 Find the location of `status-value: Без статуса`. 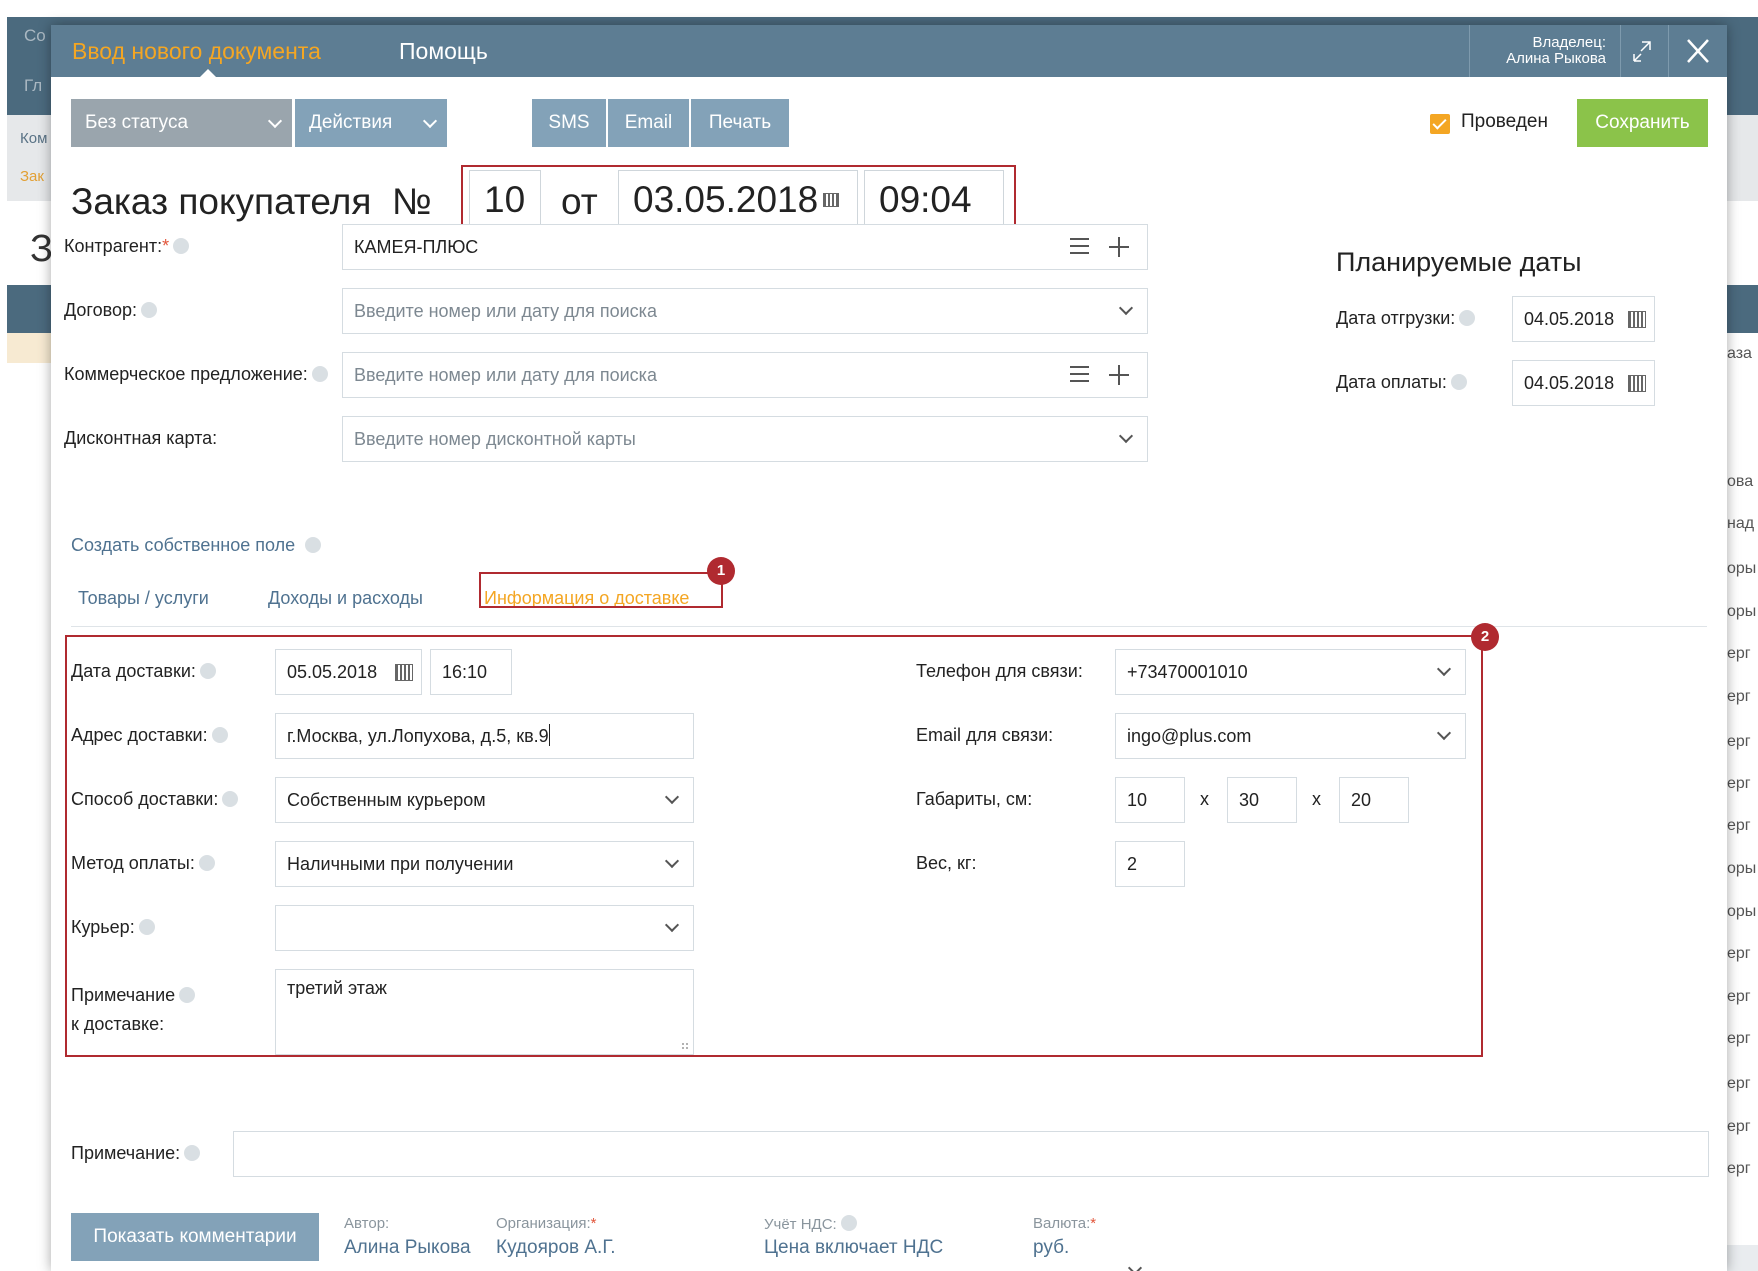

status-value: Без статуса is located at coordinates (137, 122).